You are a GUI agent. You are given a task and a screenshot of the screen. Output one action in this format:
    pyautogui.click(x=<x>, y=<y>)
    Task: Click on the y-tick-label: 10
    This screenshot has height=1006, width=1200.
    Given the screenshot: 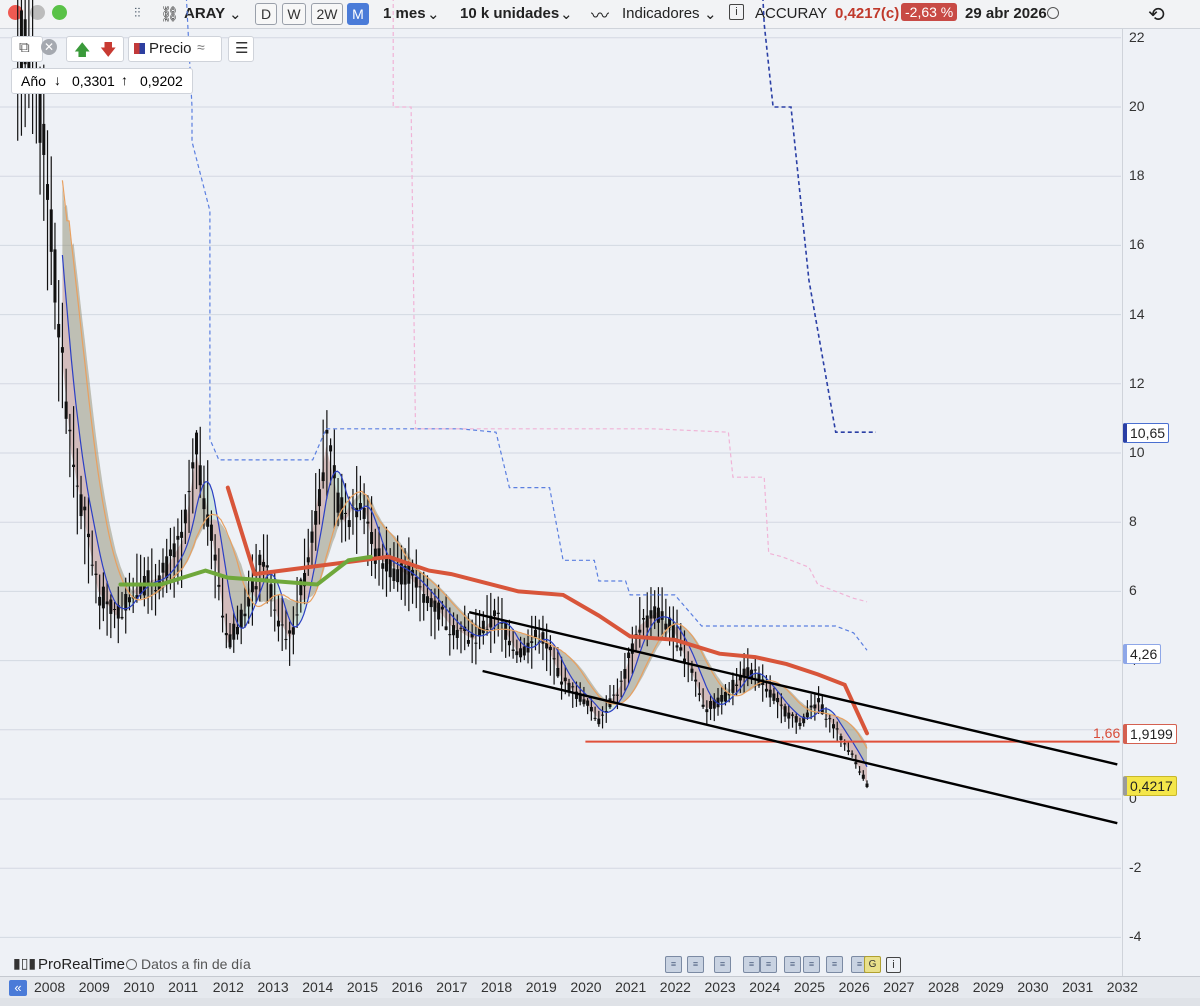 What is the action you would take?
    pyautogui.click(x=1137, y=452)
    